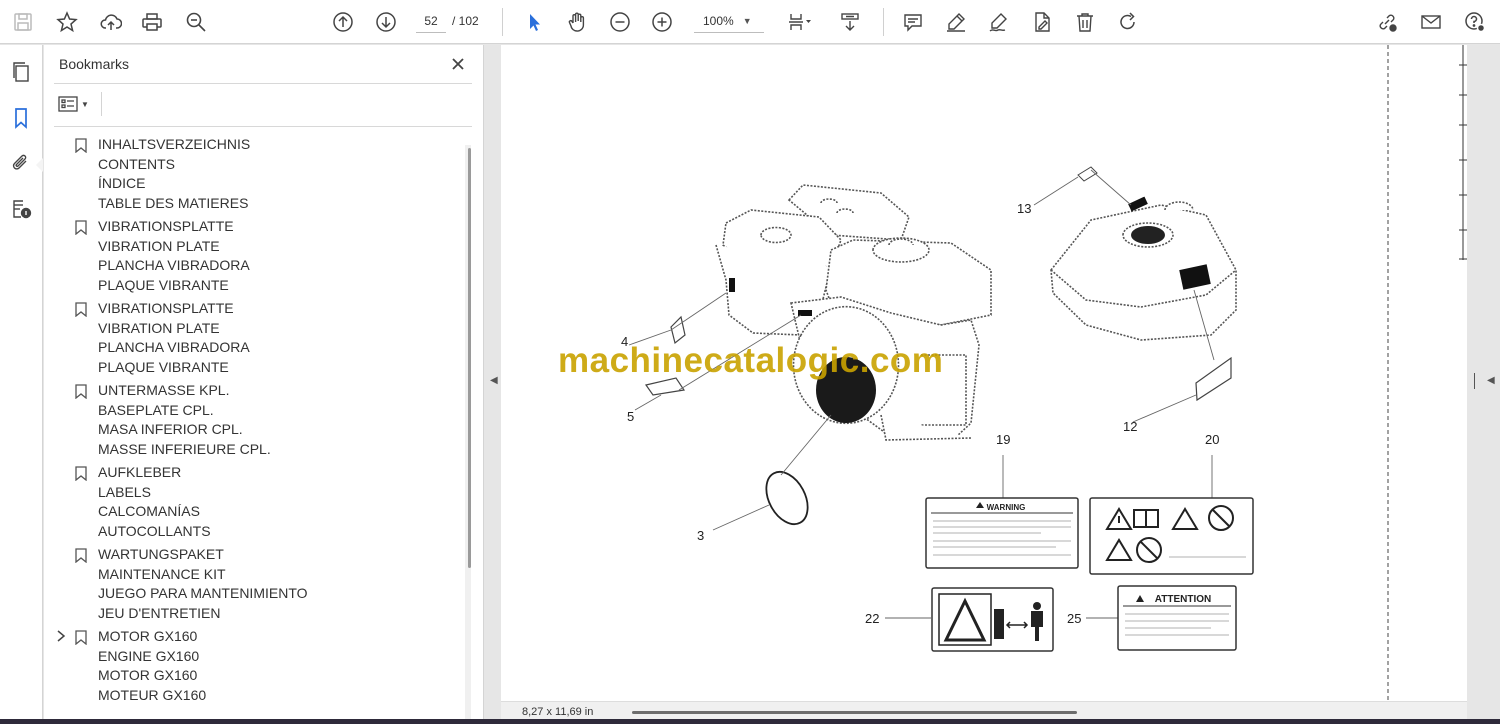 This screenshot has height=724, width=1500. What do you see at coordinates (23, 22) in the screenshot?
I see `save-icon` at bounding box center [23, 22].